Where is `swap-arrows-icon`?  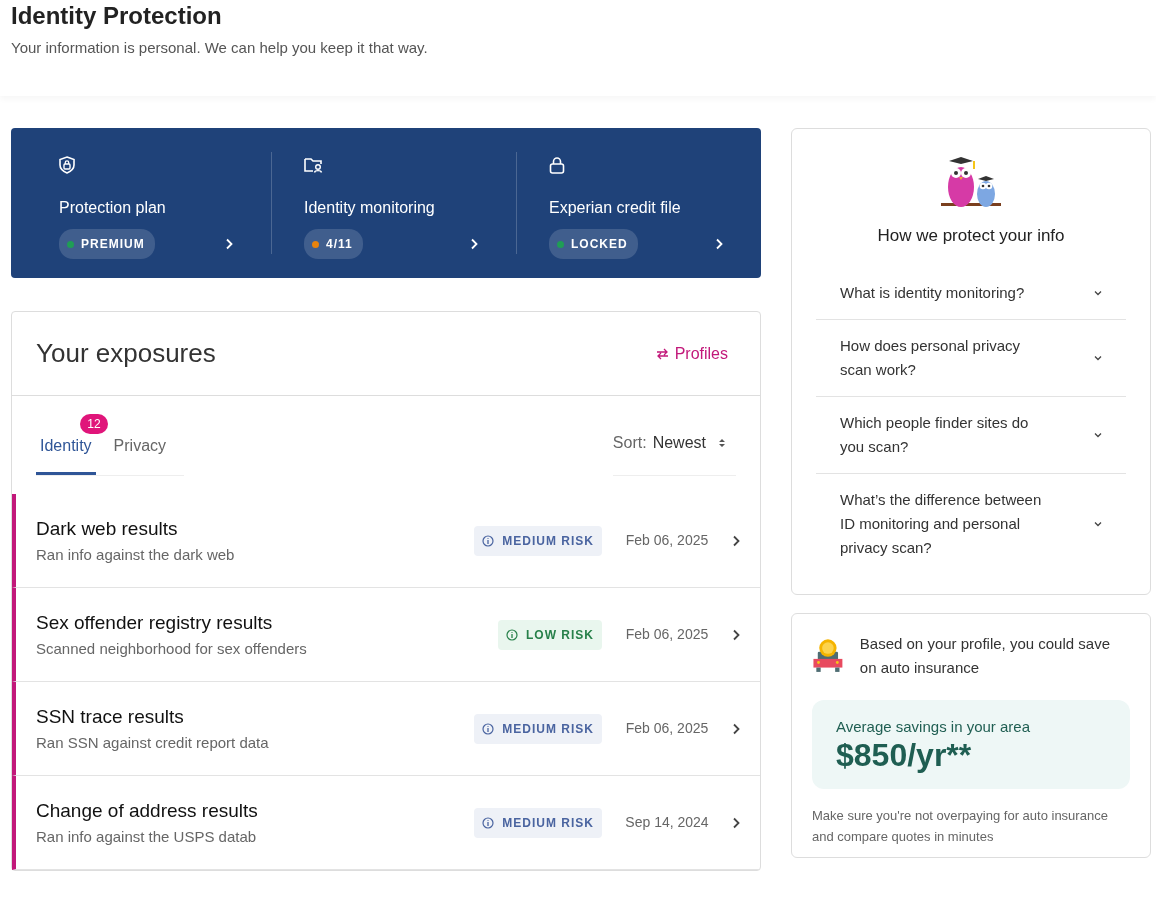 swap-arrows-icon is located at coordinates (662, 353).